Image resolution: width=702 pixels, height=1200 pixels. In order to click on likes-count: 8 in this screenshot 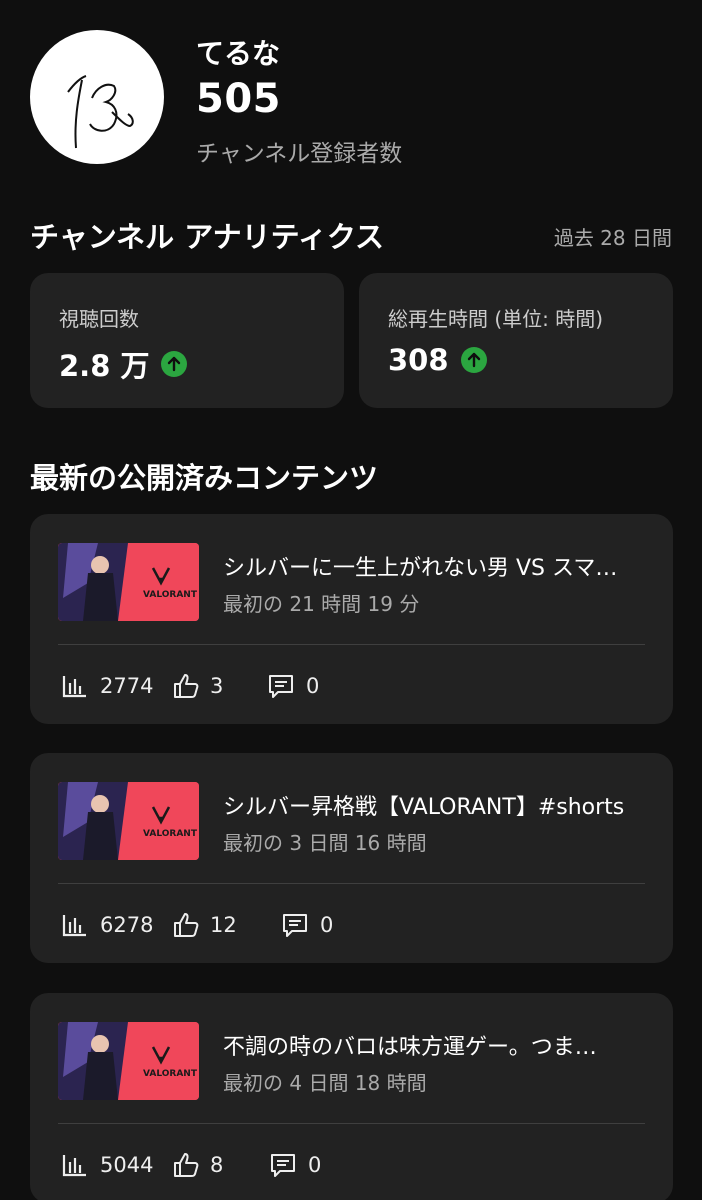, I will do `click(217, 1165)`.